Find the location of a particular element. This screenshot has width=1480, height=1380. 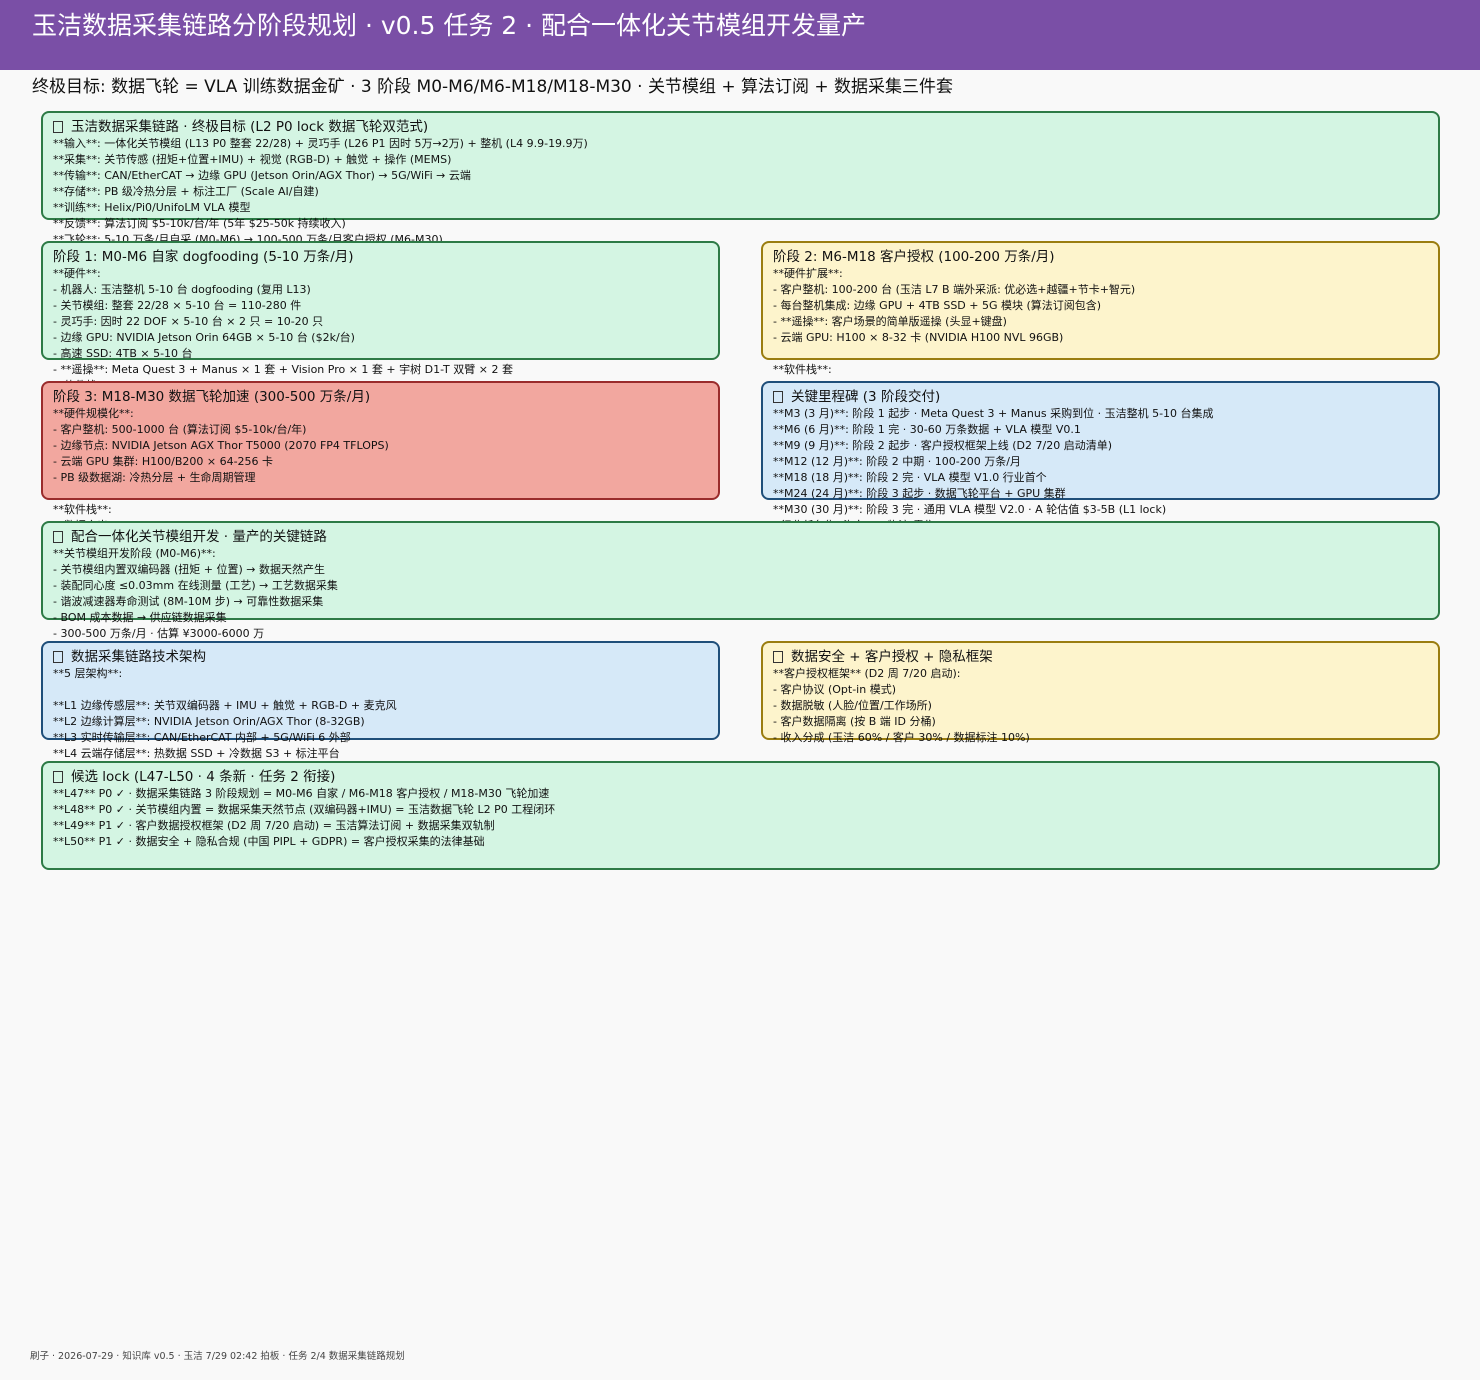

card-line: - 装配同心度 ≤0.03mm 在线测量 (工艺) → 工艺数据采集 is located at coordinates (195, 585).